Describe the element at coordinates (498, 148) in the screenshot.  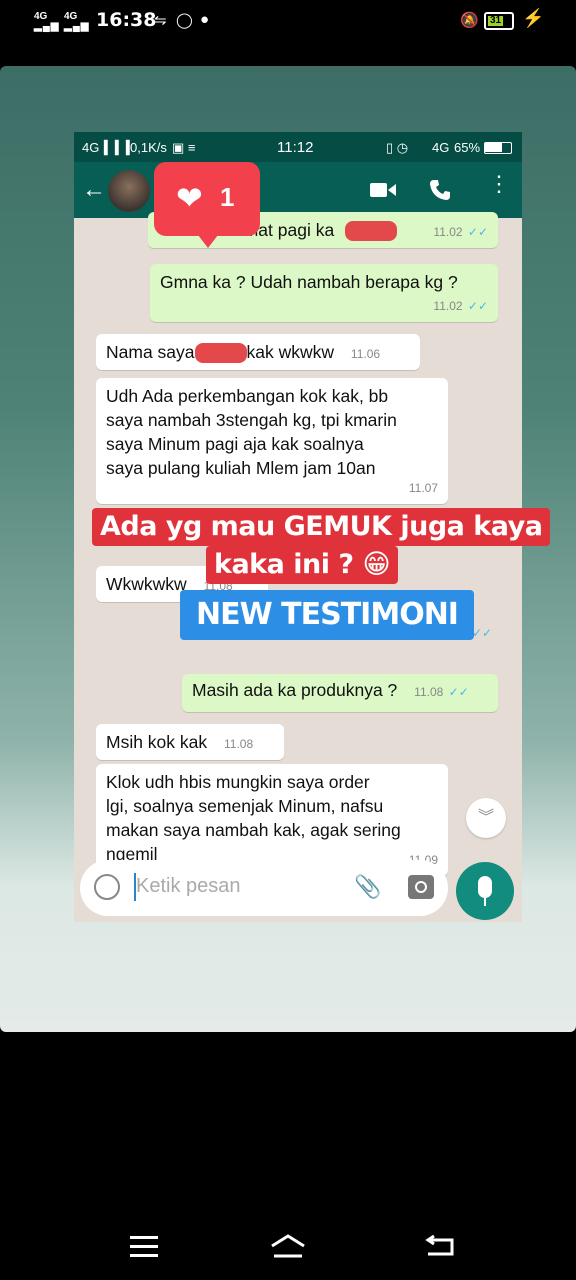
I see `shot-battery-icon` at that location.